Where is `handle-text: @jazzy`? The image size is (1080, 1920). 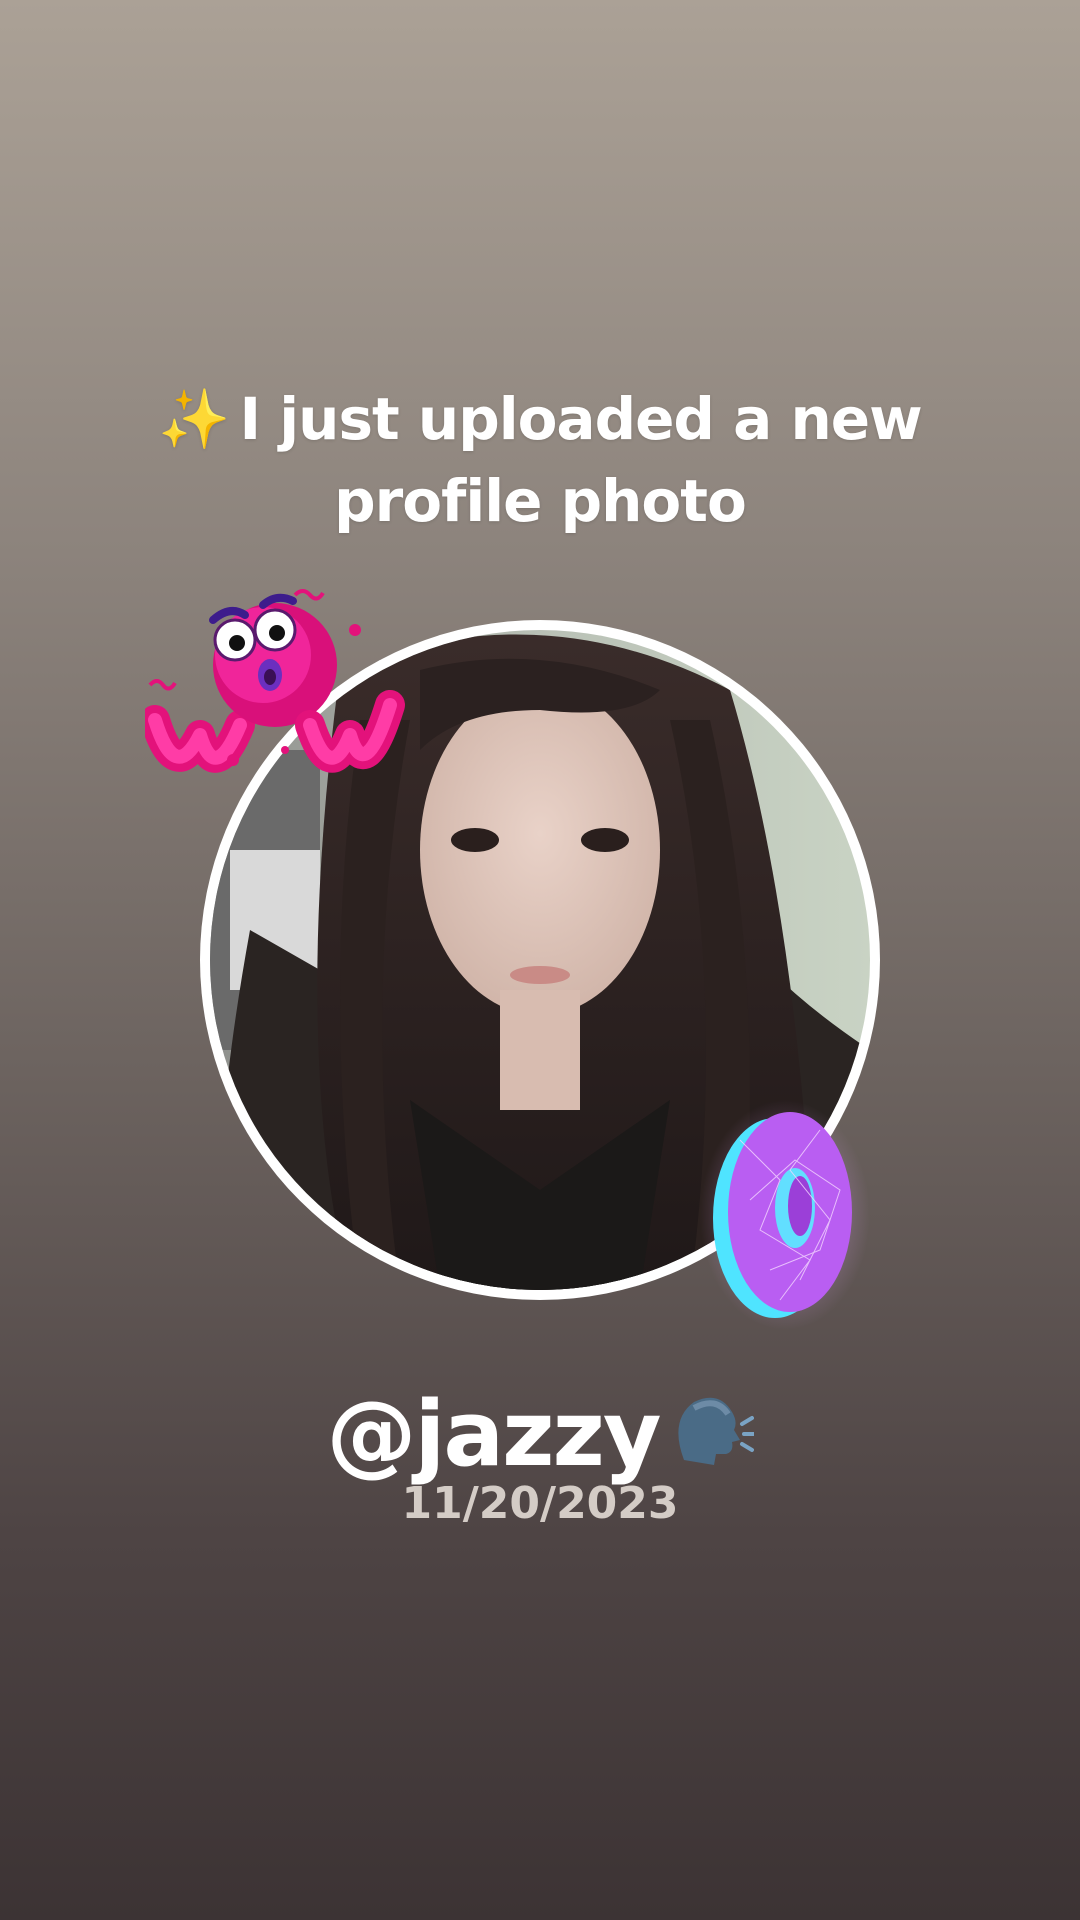
handle-text: @jazzy is located at coordinates (493, 1434).